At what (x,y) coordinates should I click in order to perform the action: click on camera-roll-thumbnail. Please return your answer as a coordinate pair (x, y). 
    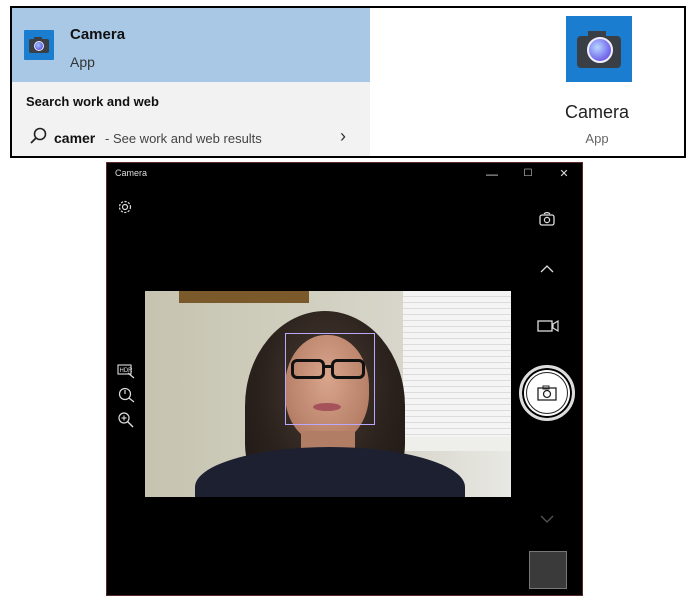
    Looking at the image, I should click on (548, 570).